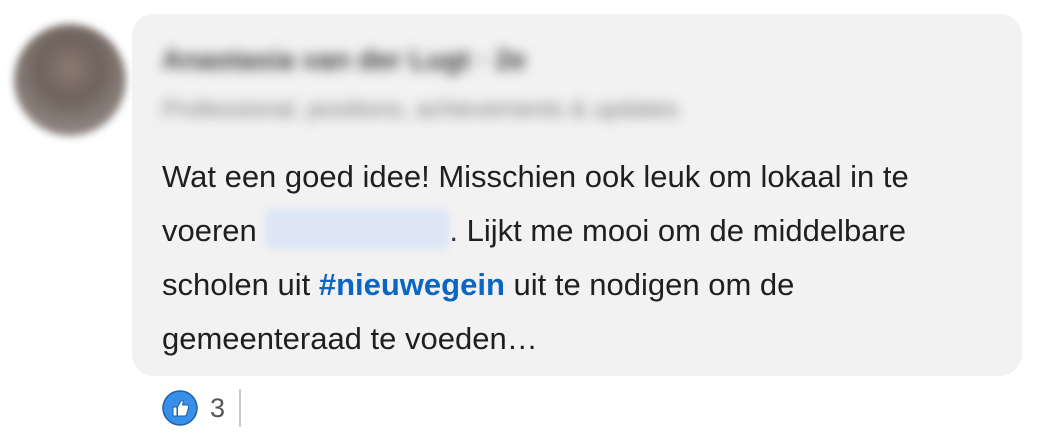 The height and width of the screenshot is (448, 1038). Describe the element at coordinates (357, 229) in the screenshot. I see `mention-link` at that location.